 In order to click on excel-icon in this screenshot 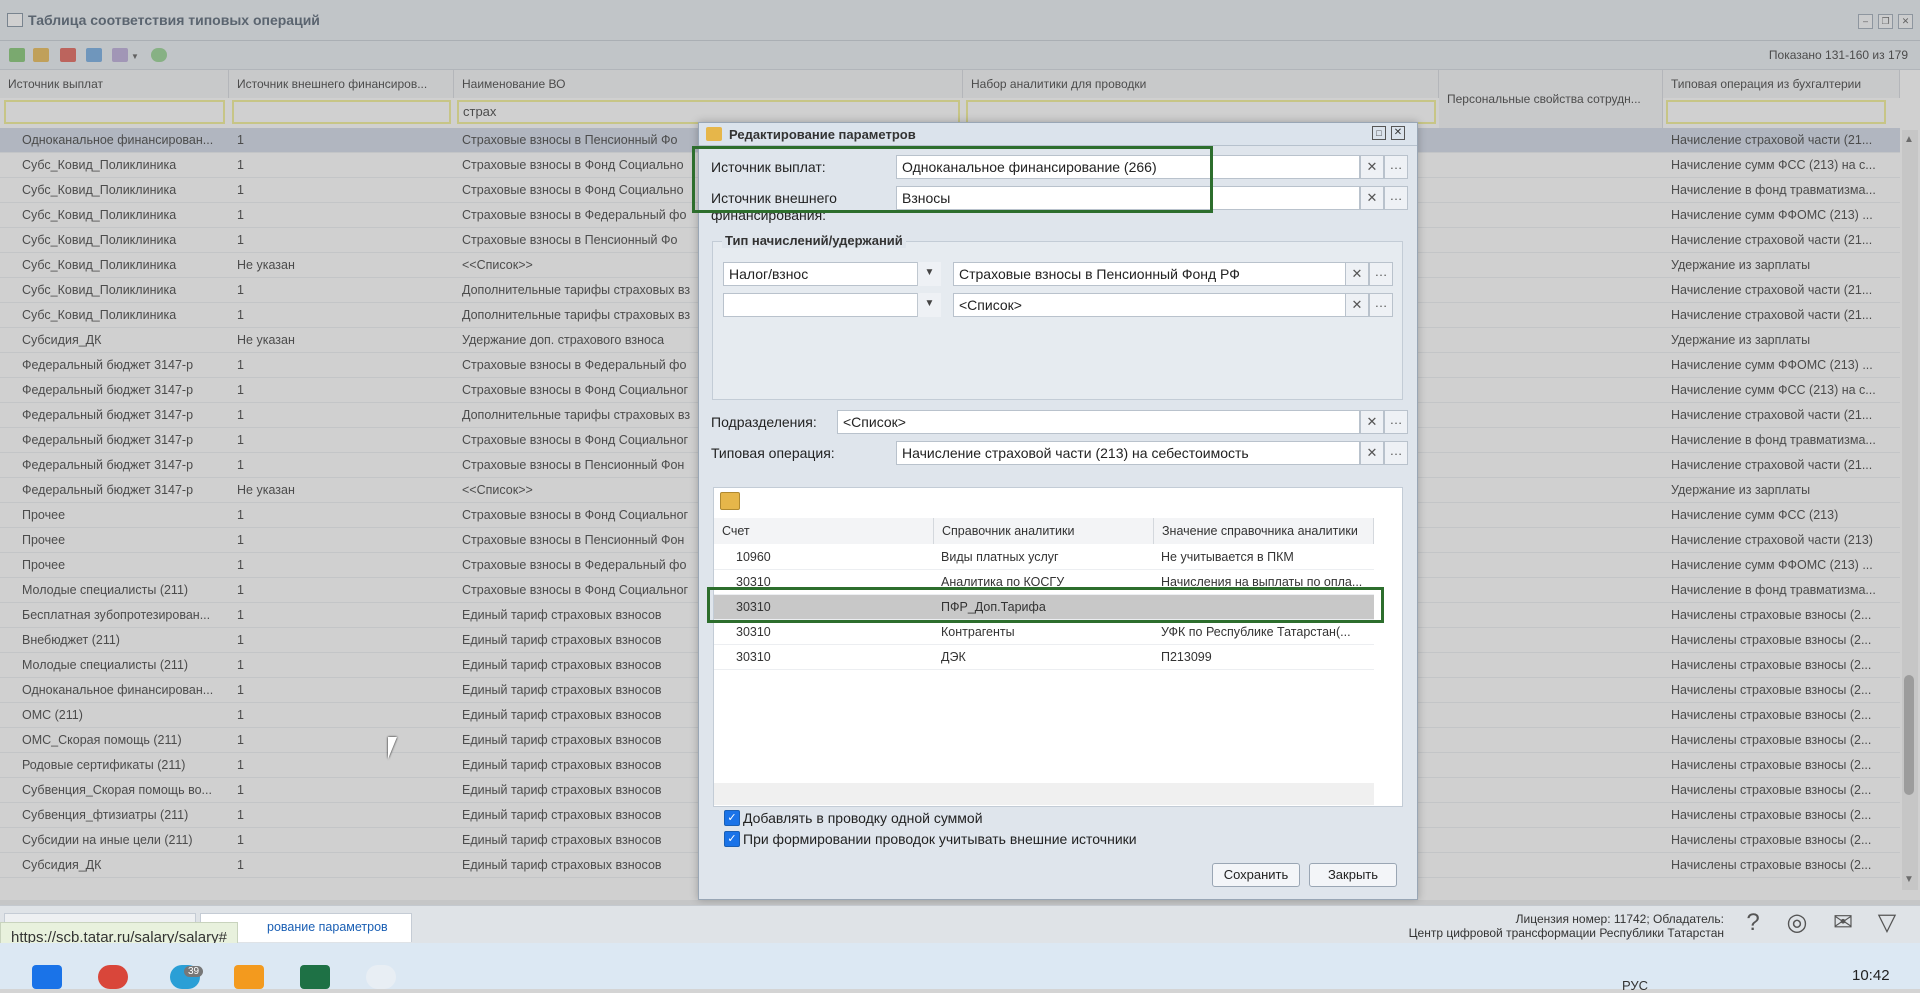, I will do `click(315, 977)`.